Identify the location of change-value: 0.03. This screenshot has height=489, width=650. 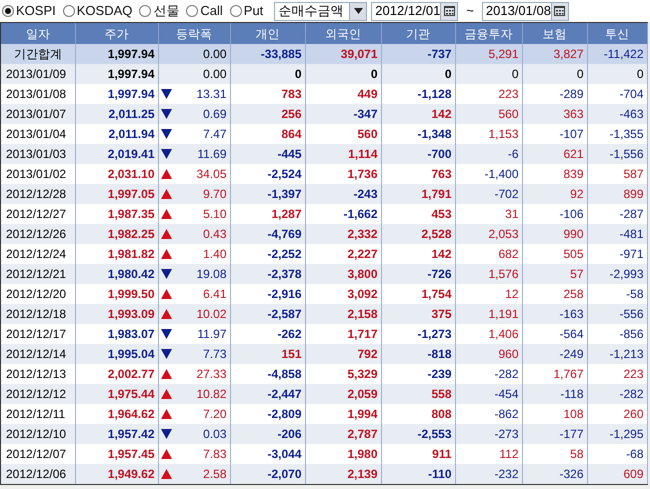
(214, 434).